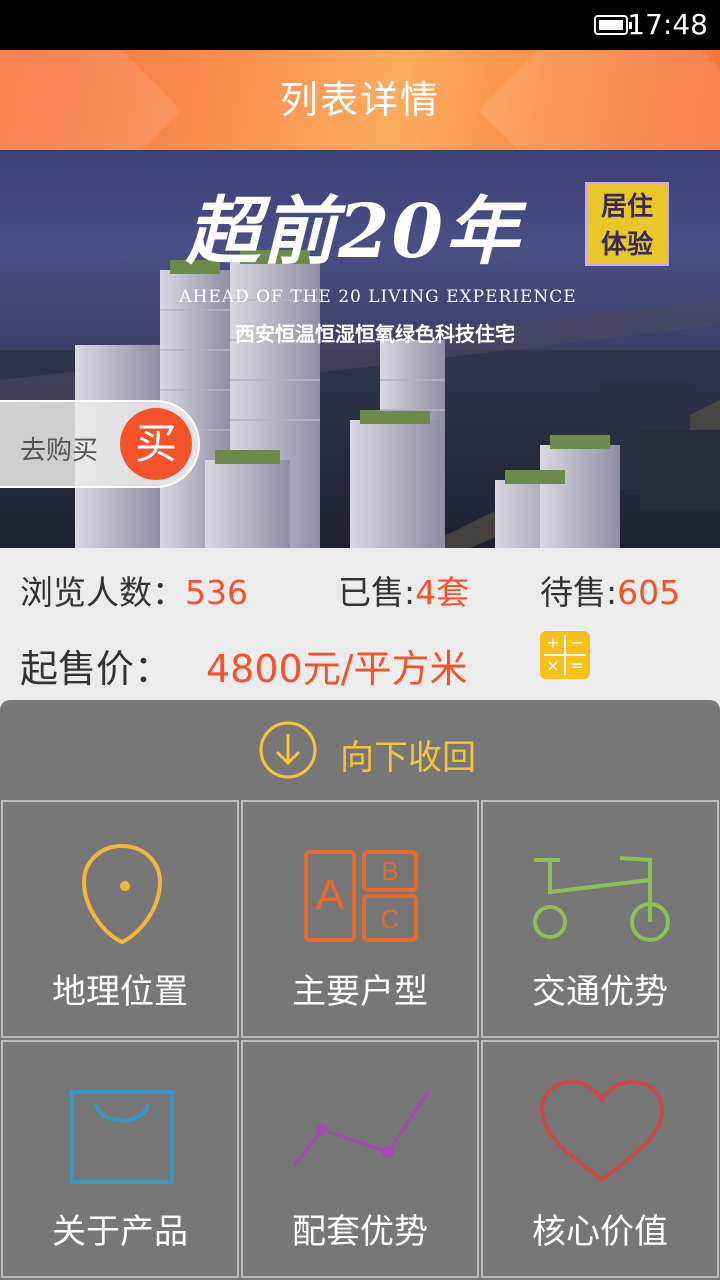  What do you see at coordinates (390, 919) in the screenshot?
I see `svg-text: C` at bounding box center [390, 919].